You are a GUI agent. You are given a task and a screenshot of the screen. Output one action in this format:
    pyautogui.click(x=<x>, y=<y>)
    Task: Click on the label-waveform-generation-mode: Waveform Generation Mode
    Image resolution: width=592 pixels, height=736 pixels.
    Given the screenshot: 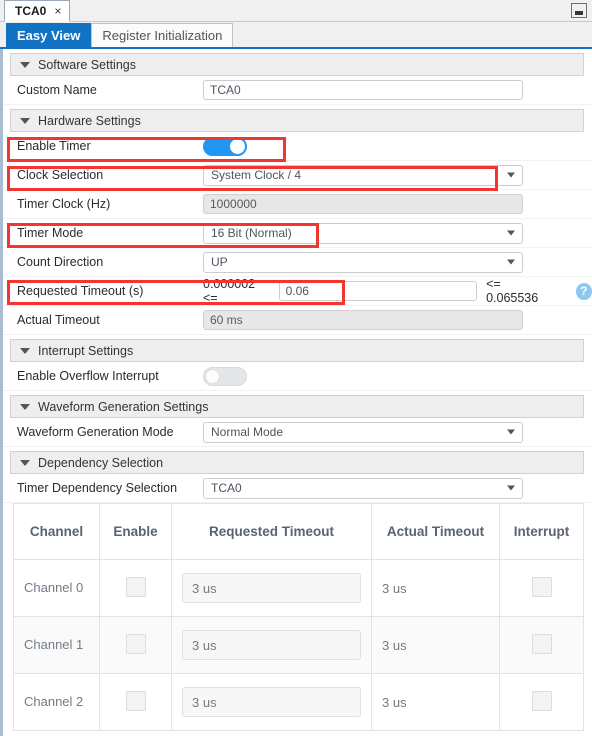 What is the action you would take?
    pyautogui.click(x=95, y=432)
    